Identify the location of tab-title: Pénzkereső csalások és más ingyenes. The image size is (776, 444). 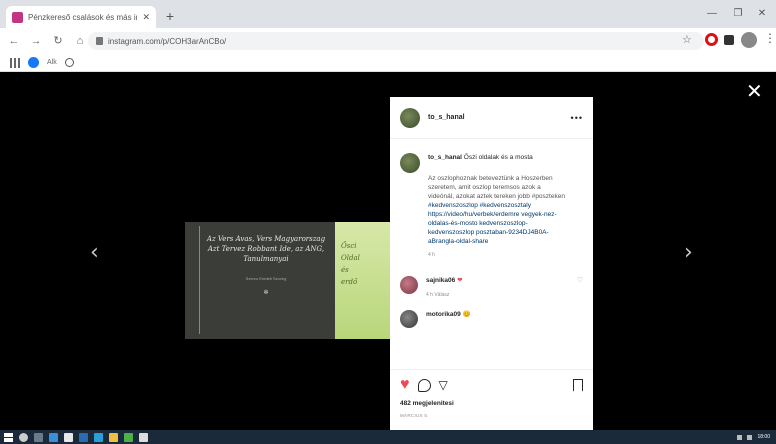
(82, 17).